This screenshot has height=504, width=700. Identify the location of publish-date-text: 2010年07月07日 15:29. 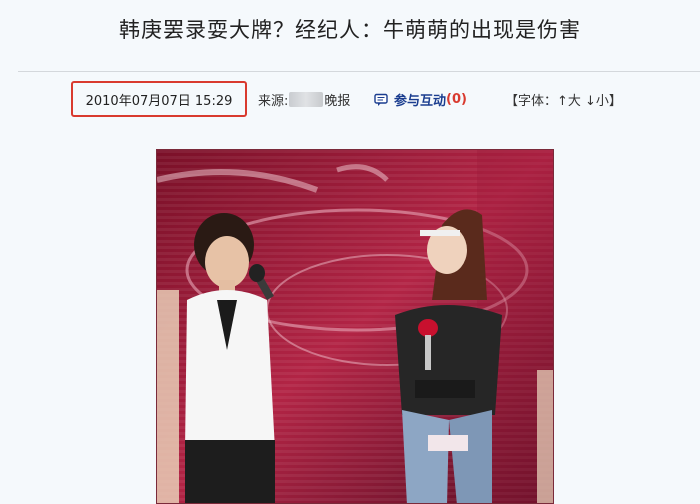
(159, 101).